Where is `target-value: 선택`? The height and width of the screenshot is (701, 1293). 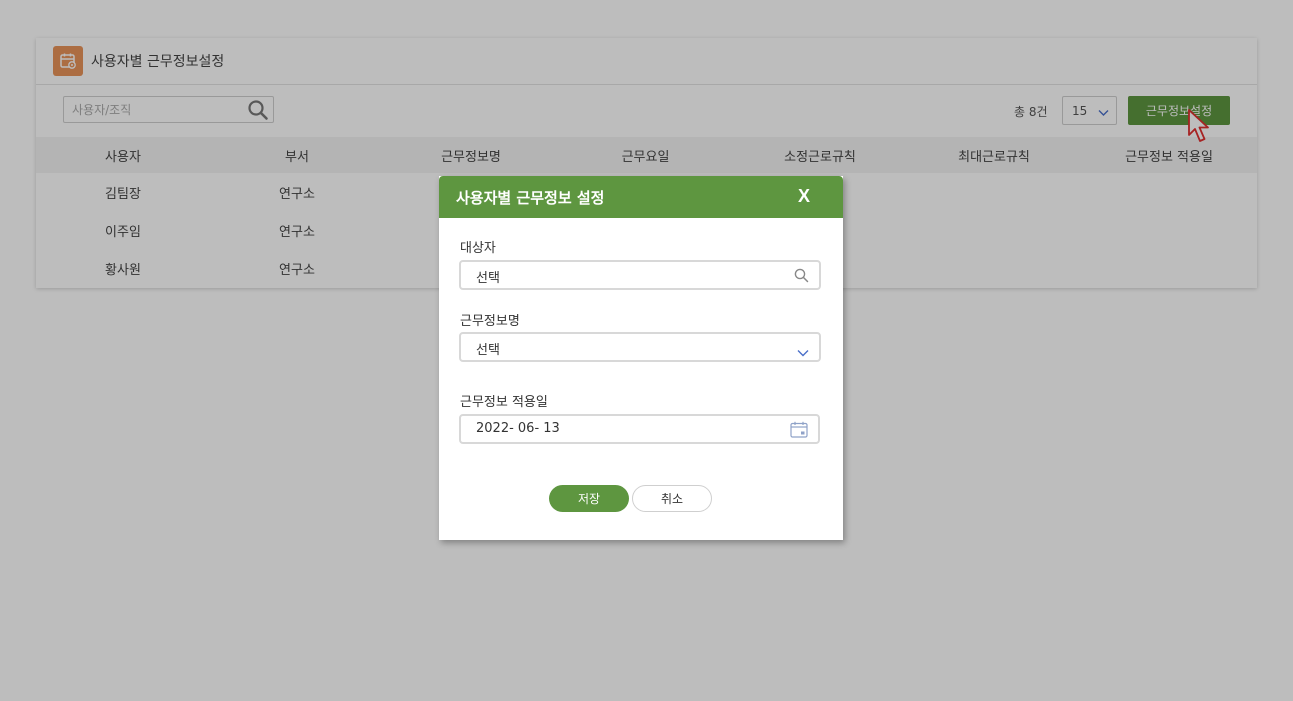
target-value: 선택 is located at coordinates (488, 278).